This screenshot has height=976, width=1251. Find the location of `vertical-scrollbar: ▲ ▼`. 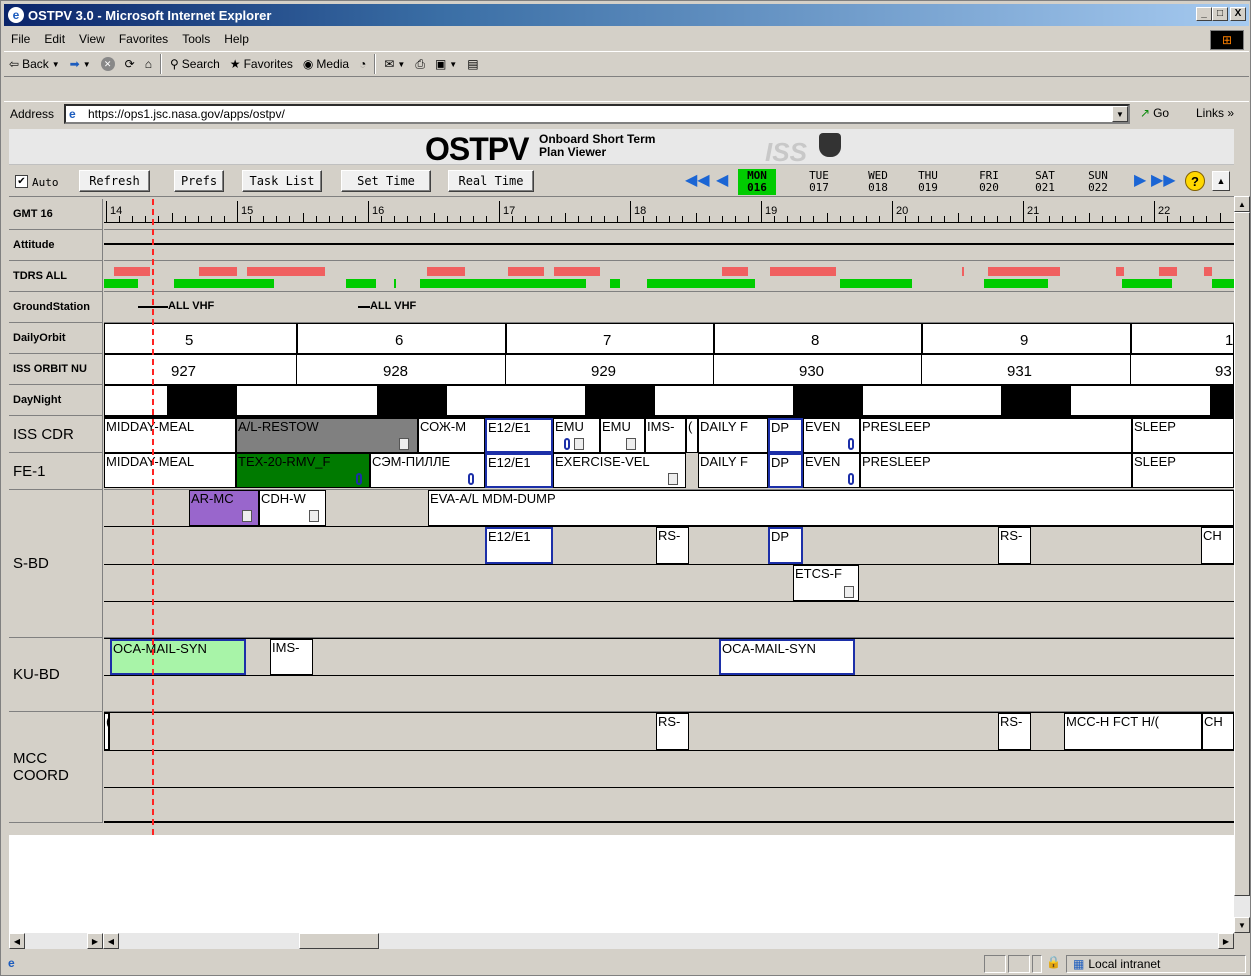

vertical-scrollbar: ▲ ▼ is located at coordinates (1242, 564).